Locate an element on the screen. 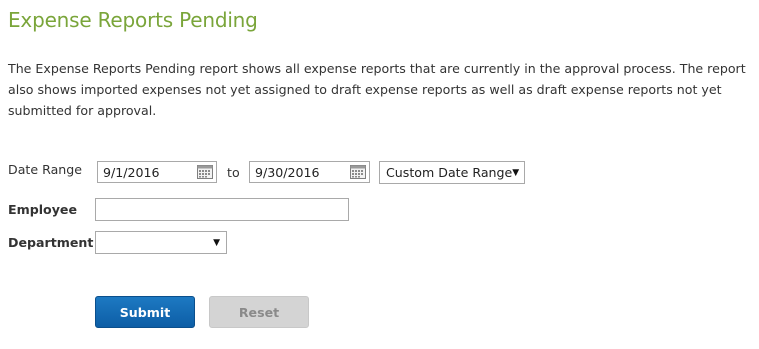 This screenshot has height=349, width=759. date-range-select-value: Custom Date Range is located at coordinates (449, 172).